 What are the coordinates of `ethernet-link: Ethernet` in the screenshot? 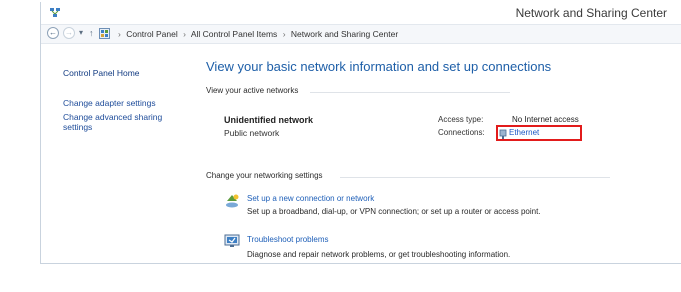 It's located at (524, 132).